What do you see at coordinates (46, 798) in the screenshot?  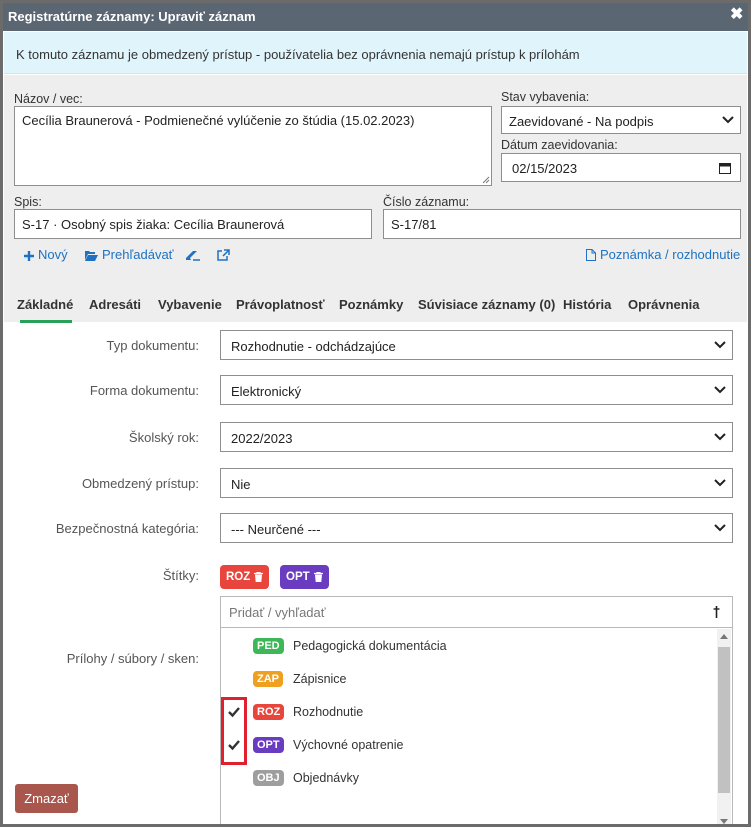 I see `delete-button: Zmazať` at bounding box center [46, 798].